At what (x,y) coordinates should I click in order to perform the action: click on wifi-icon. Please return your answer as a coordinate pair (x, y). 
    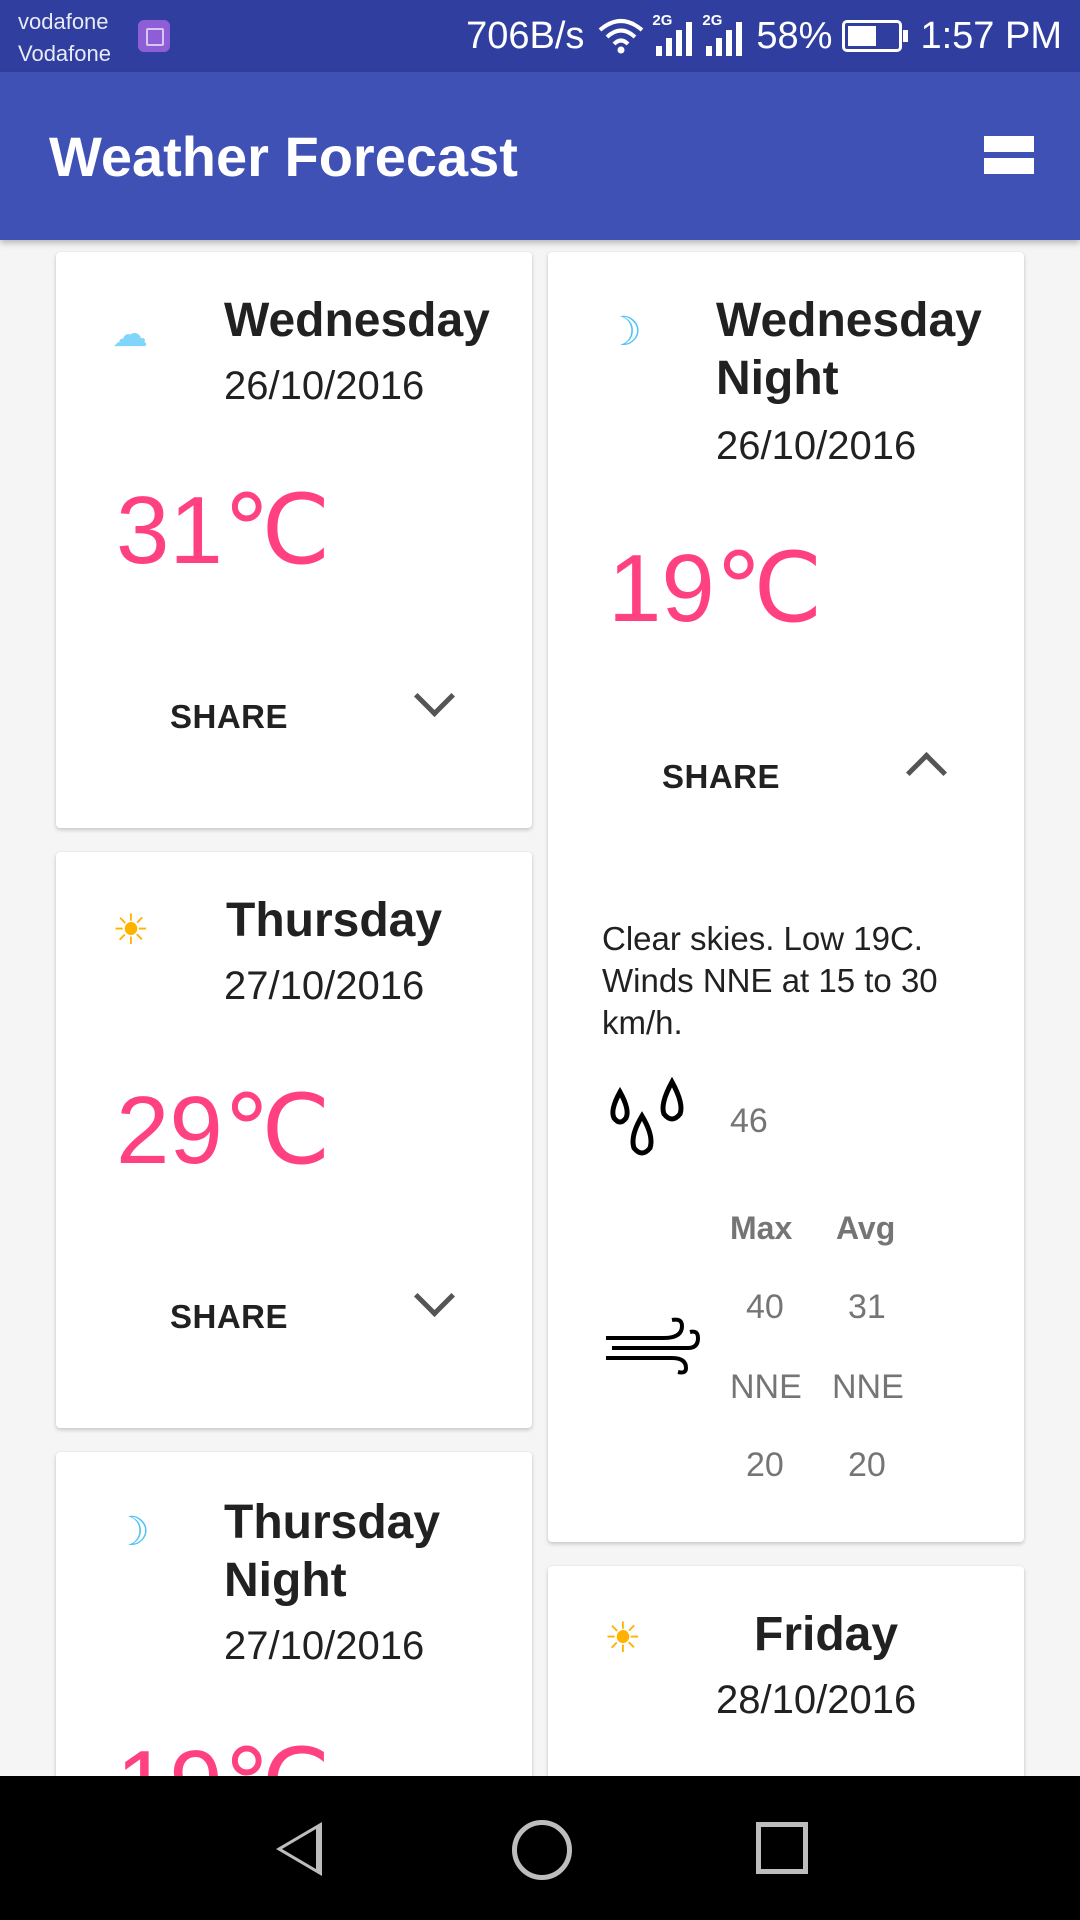
    Looking at the image, I should click on (621, 36).